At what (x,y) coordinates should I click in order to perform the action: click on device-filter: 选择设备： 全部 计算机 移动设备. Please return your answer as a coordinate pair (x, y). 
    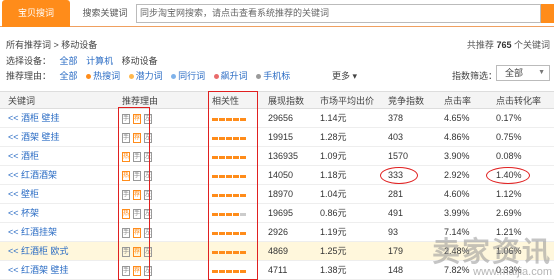
    Looking at the image, I should click on (82, 60).